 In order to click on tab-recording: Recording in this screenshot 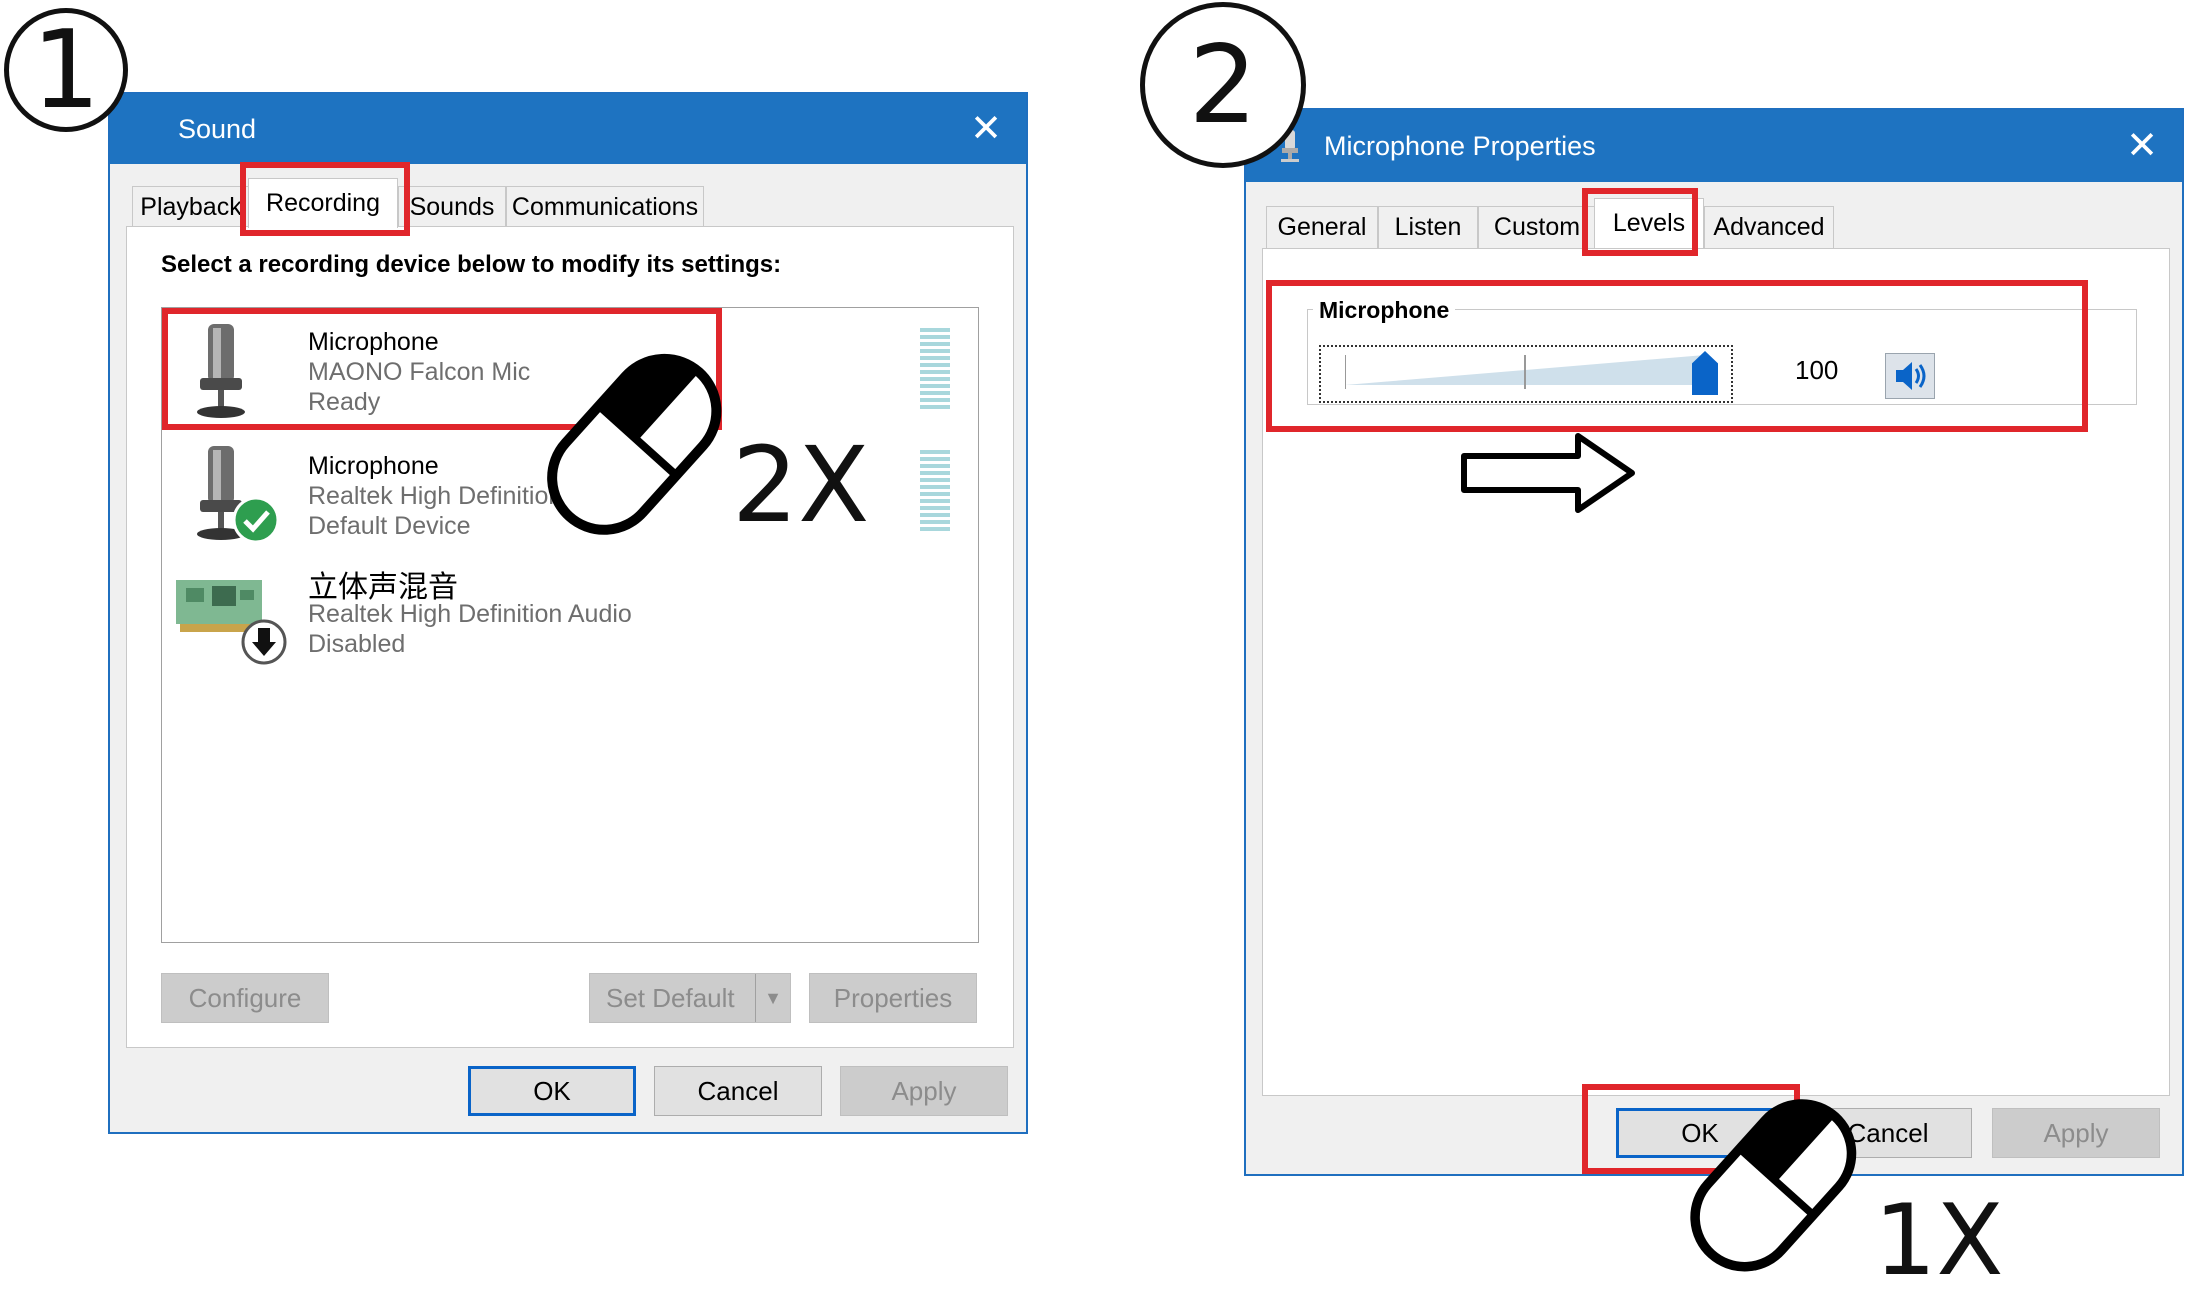, I will do `click(323, 203)`.